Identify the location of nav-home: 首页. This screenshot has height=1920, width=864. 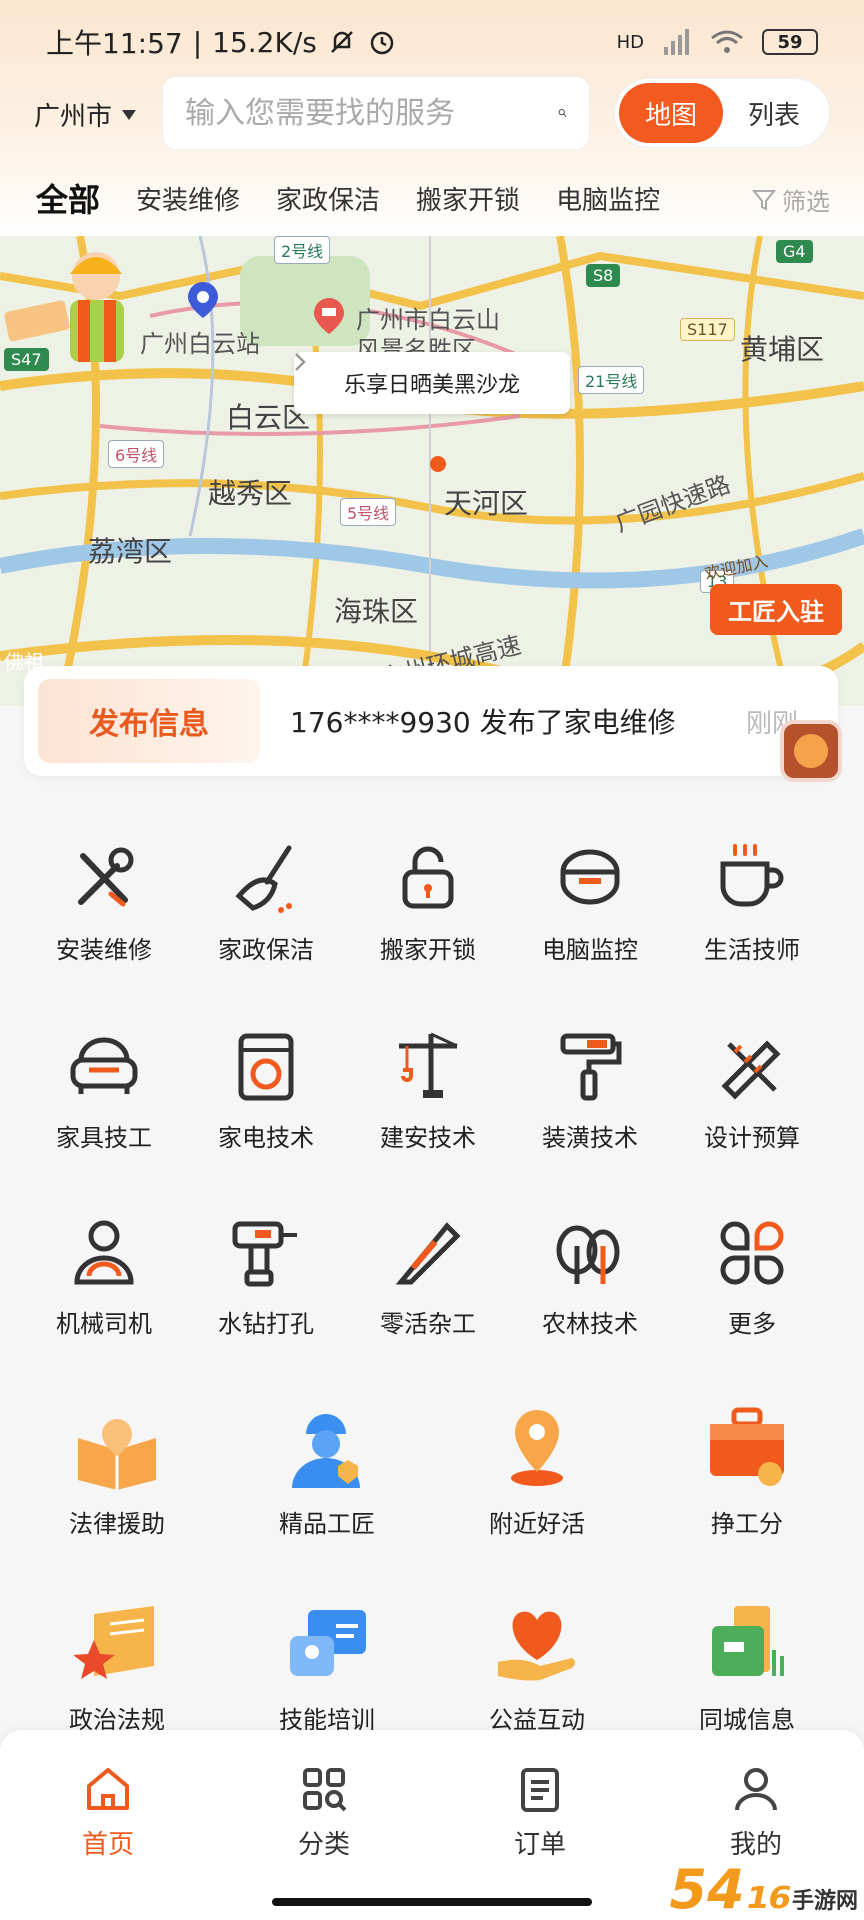
(108, 1825).